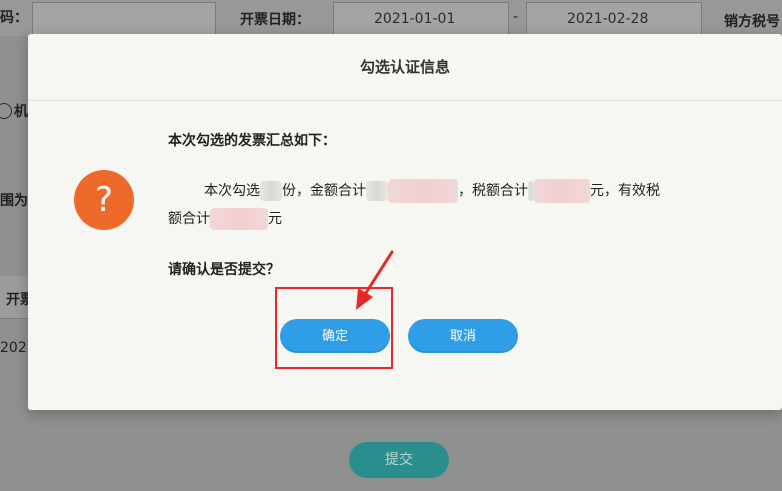 The width and height of the screenshot is (782, 491). What do you see at coordinates (375, 280) in the screenshot?
I see `annotation-arrow-icon` at bounding box center [375, 280].